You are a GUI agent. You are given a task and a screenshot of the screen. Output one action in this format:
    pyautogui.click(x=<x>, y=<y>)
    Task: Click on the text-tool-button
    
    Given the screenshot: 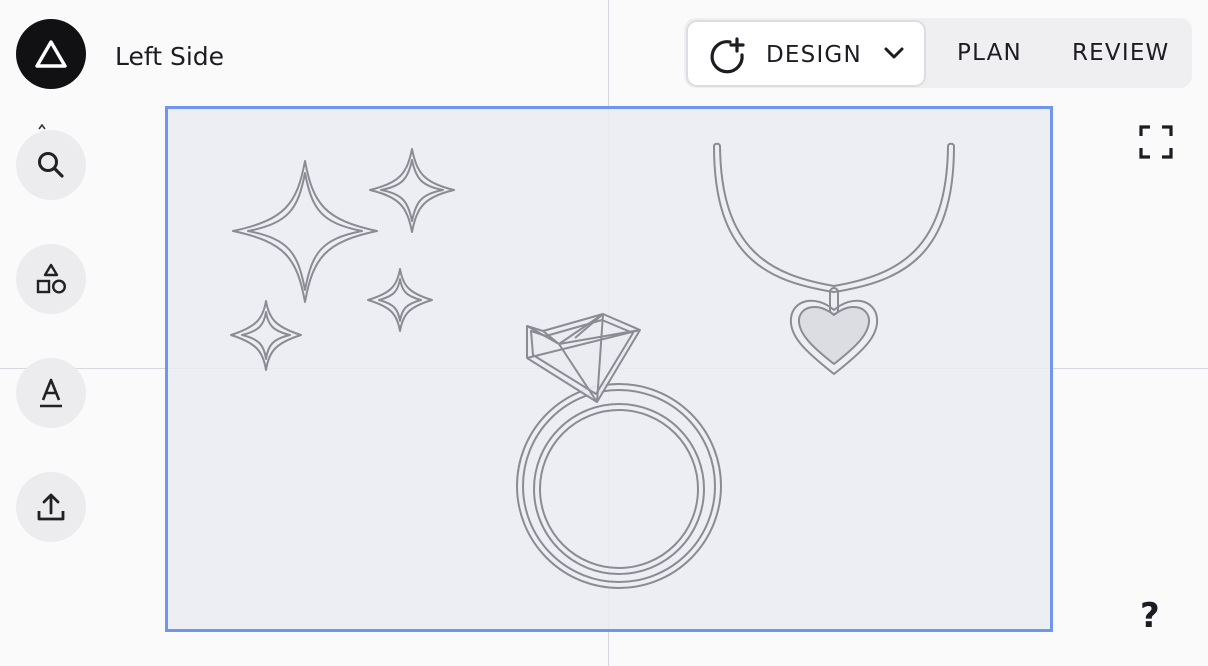 What is the action you would take?
    pyautogui.click(x=51, y=393)
    